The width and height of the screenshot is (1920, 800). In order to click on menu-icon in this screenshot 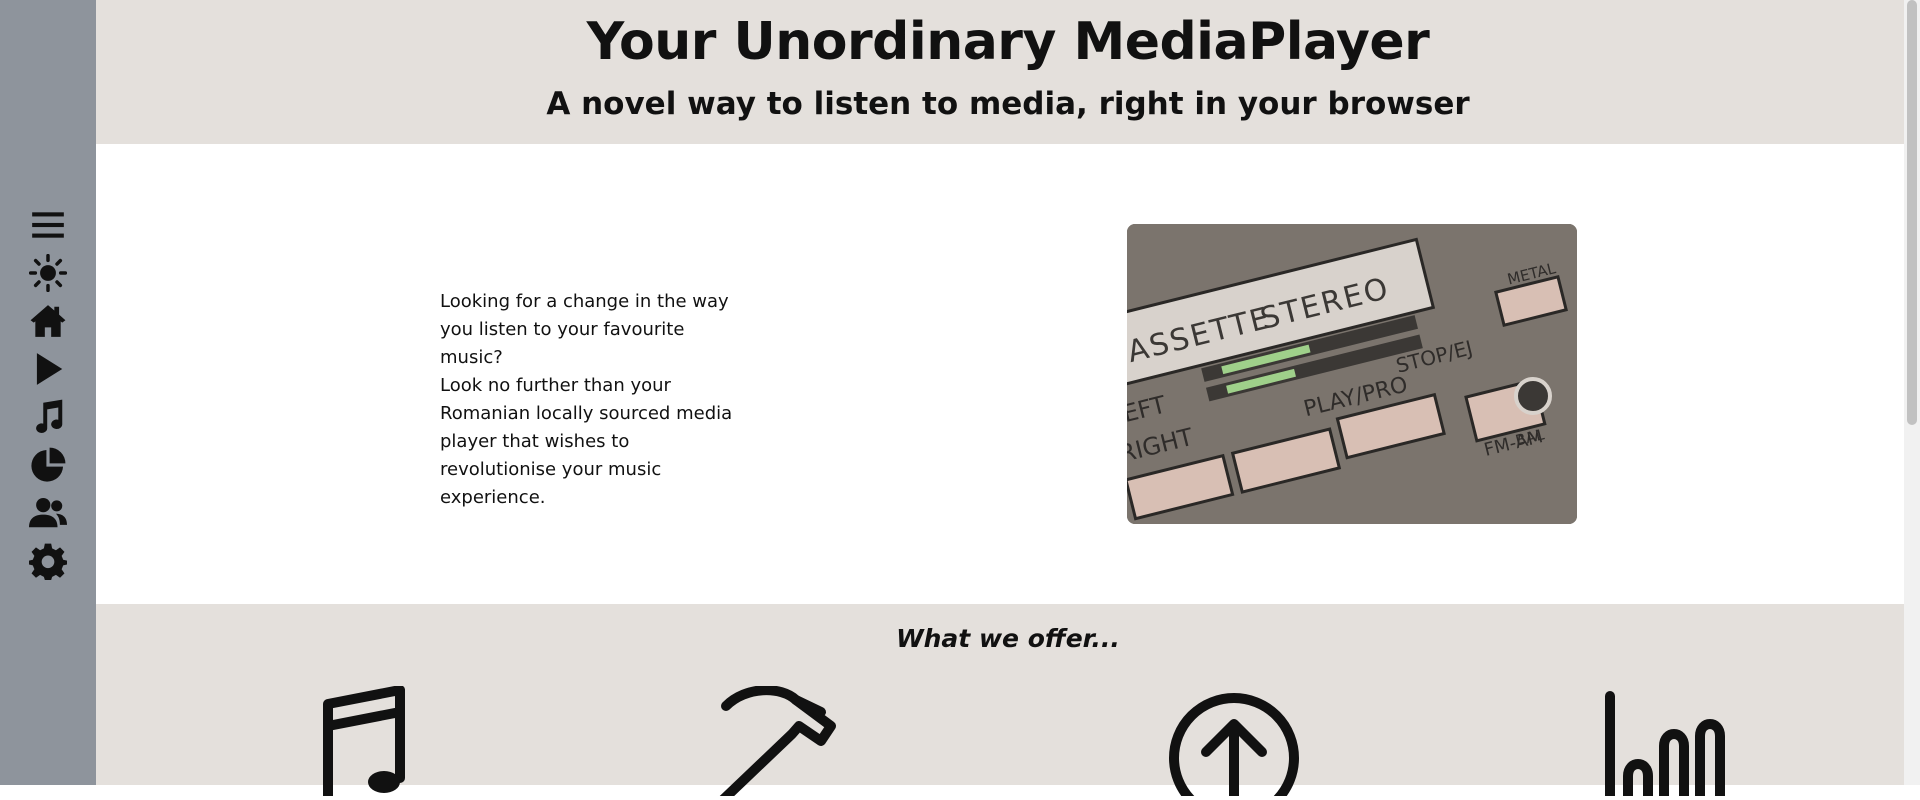, I will do `click(48, 225)`.